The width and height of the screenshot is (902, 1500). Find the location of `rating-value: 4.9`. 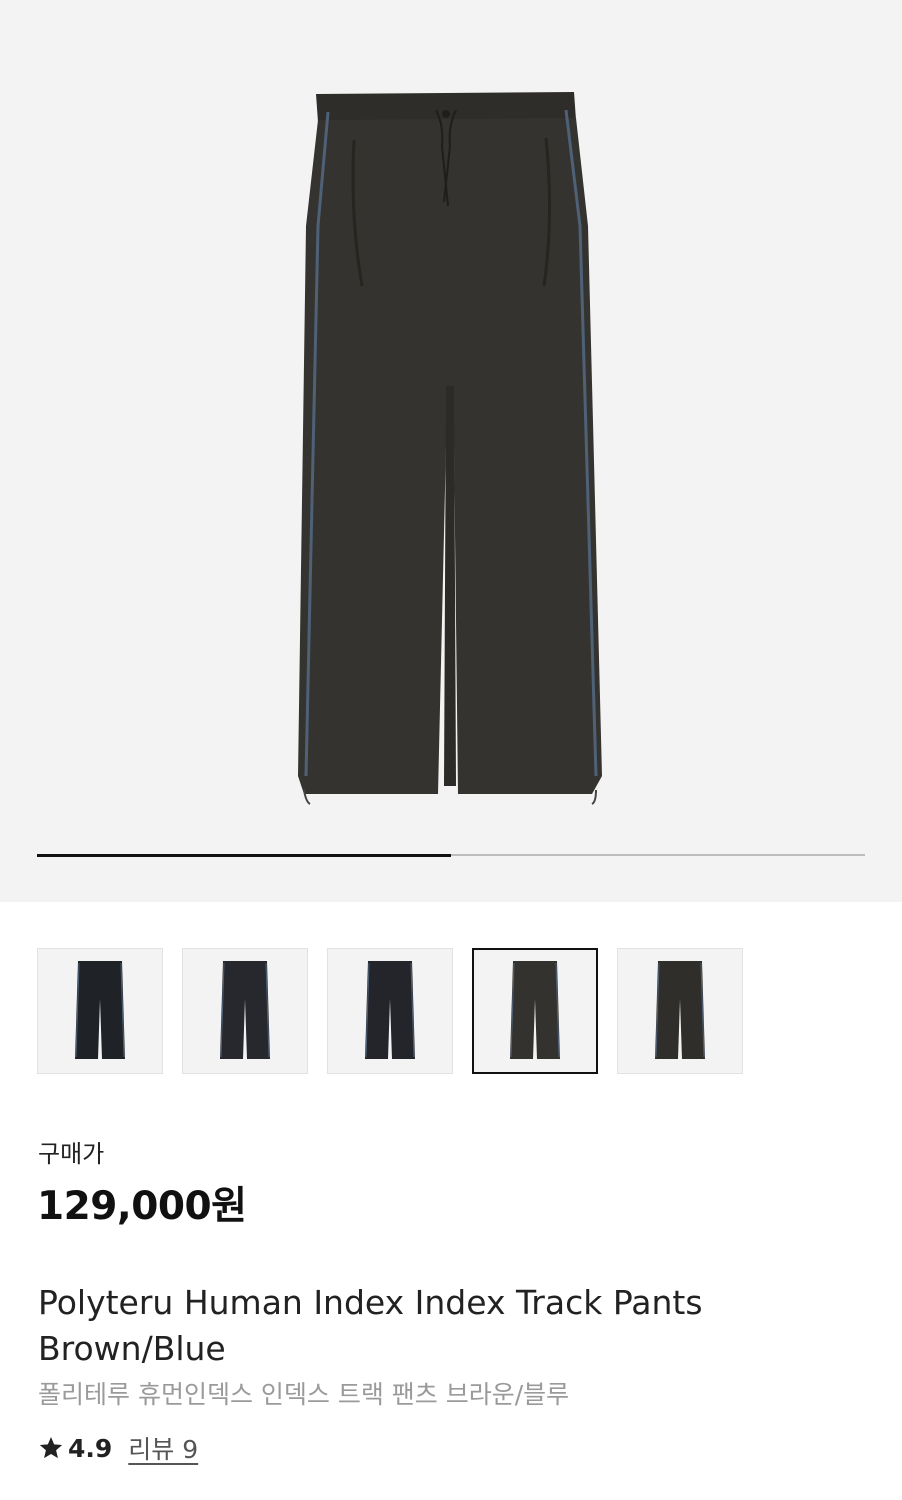

rating-value: 4.9 is located at coordinates (90, 1448).